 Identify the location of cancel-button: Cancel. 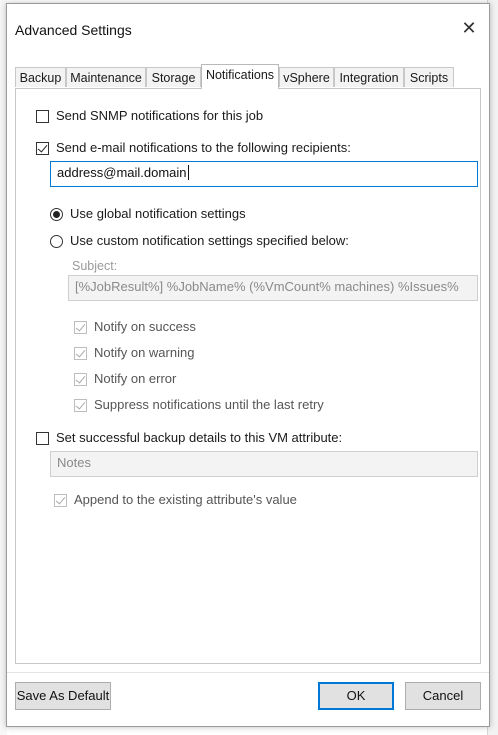
(443, 696).